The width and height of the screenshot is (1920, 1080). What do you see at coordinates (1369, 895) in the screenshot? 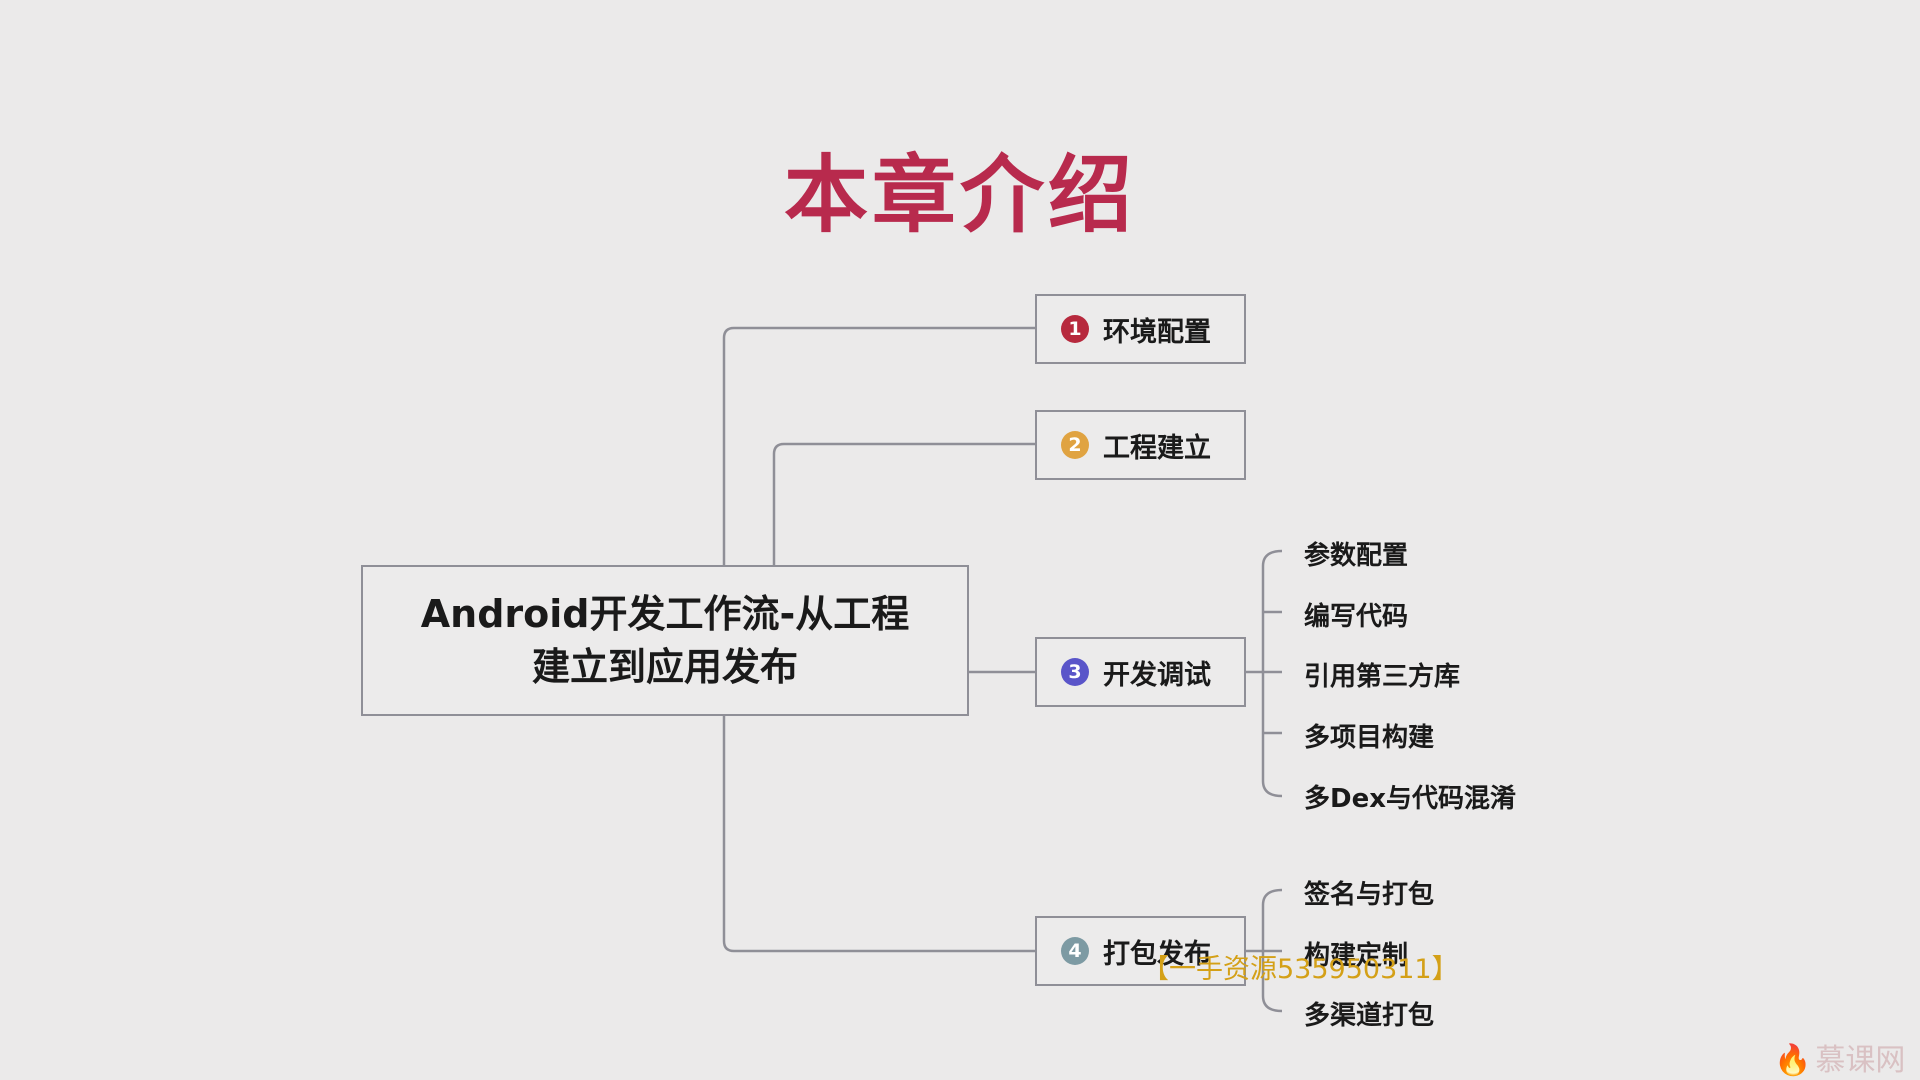
I see `leaf-item: 签名与打包` at bounding box center [1369, 895].